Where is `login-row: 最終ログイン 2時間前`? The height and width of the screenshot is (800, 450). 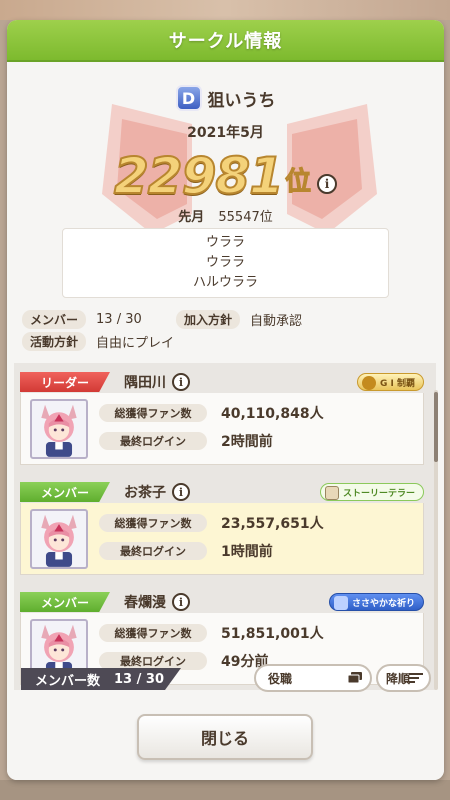
login-row: 最終ログイン 2時間前 is located at coordinates (186, 441).